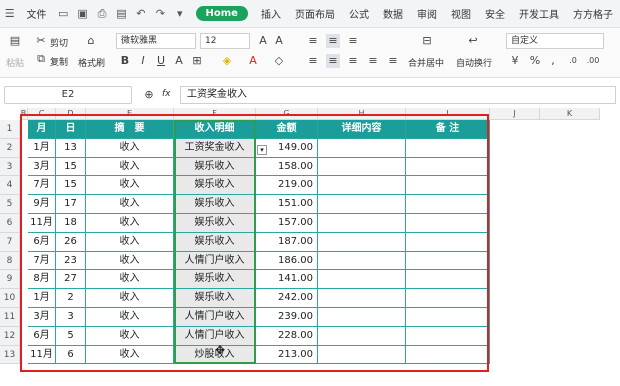  What do you see at coordinates (15, 41) in the screenshot?
I see `paste-icon: ▤` at bounding box center [15, 41].